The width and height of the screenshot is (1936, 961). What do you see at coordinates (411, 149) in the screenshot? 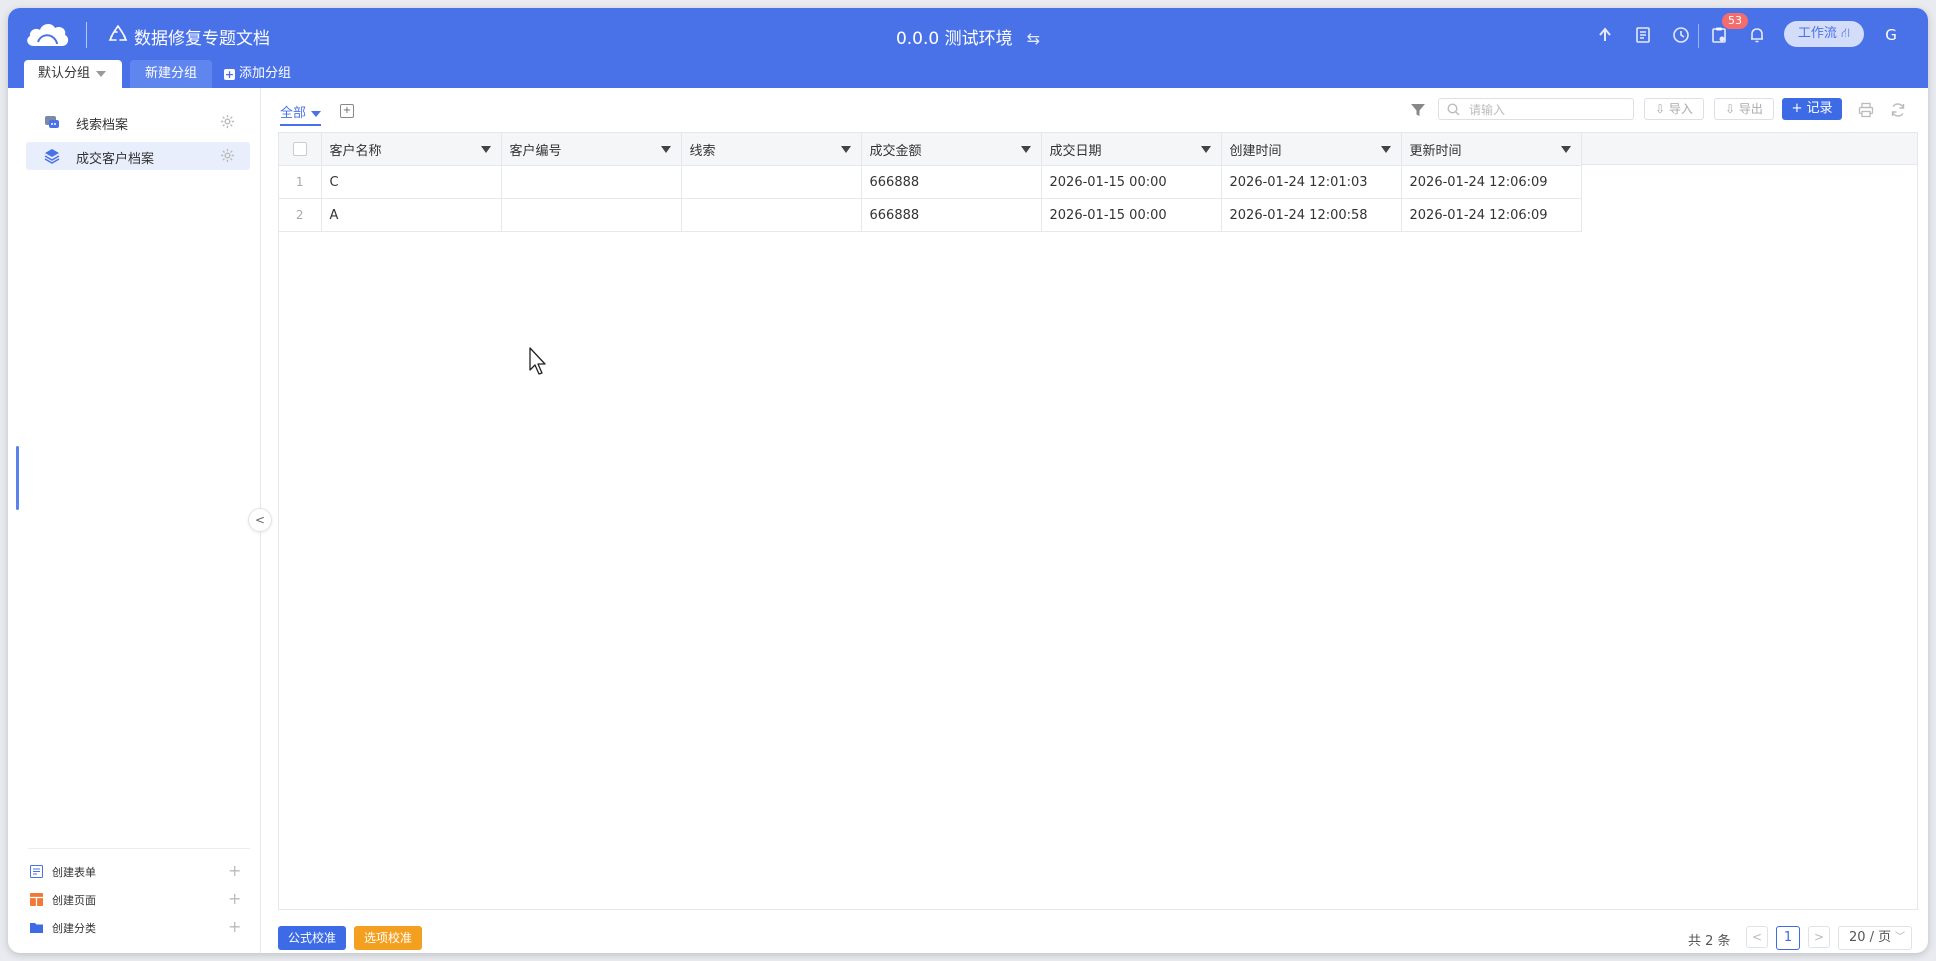
I see `column-header: 客户名称` at bounding box center [411, 149].